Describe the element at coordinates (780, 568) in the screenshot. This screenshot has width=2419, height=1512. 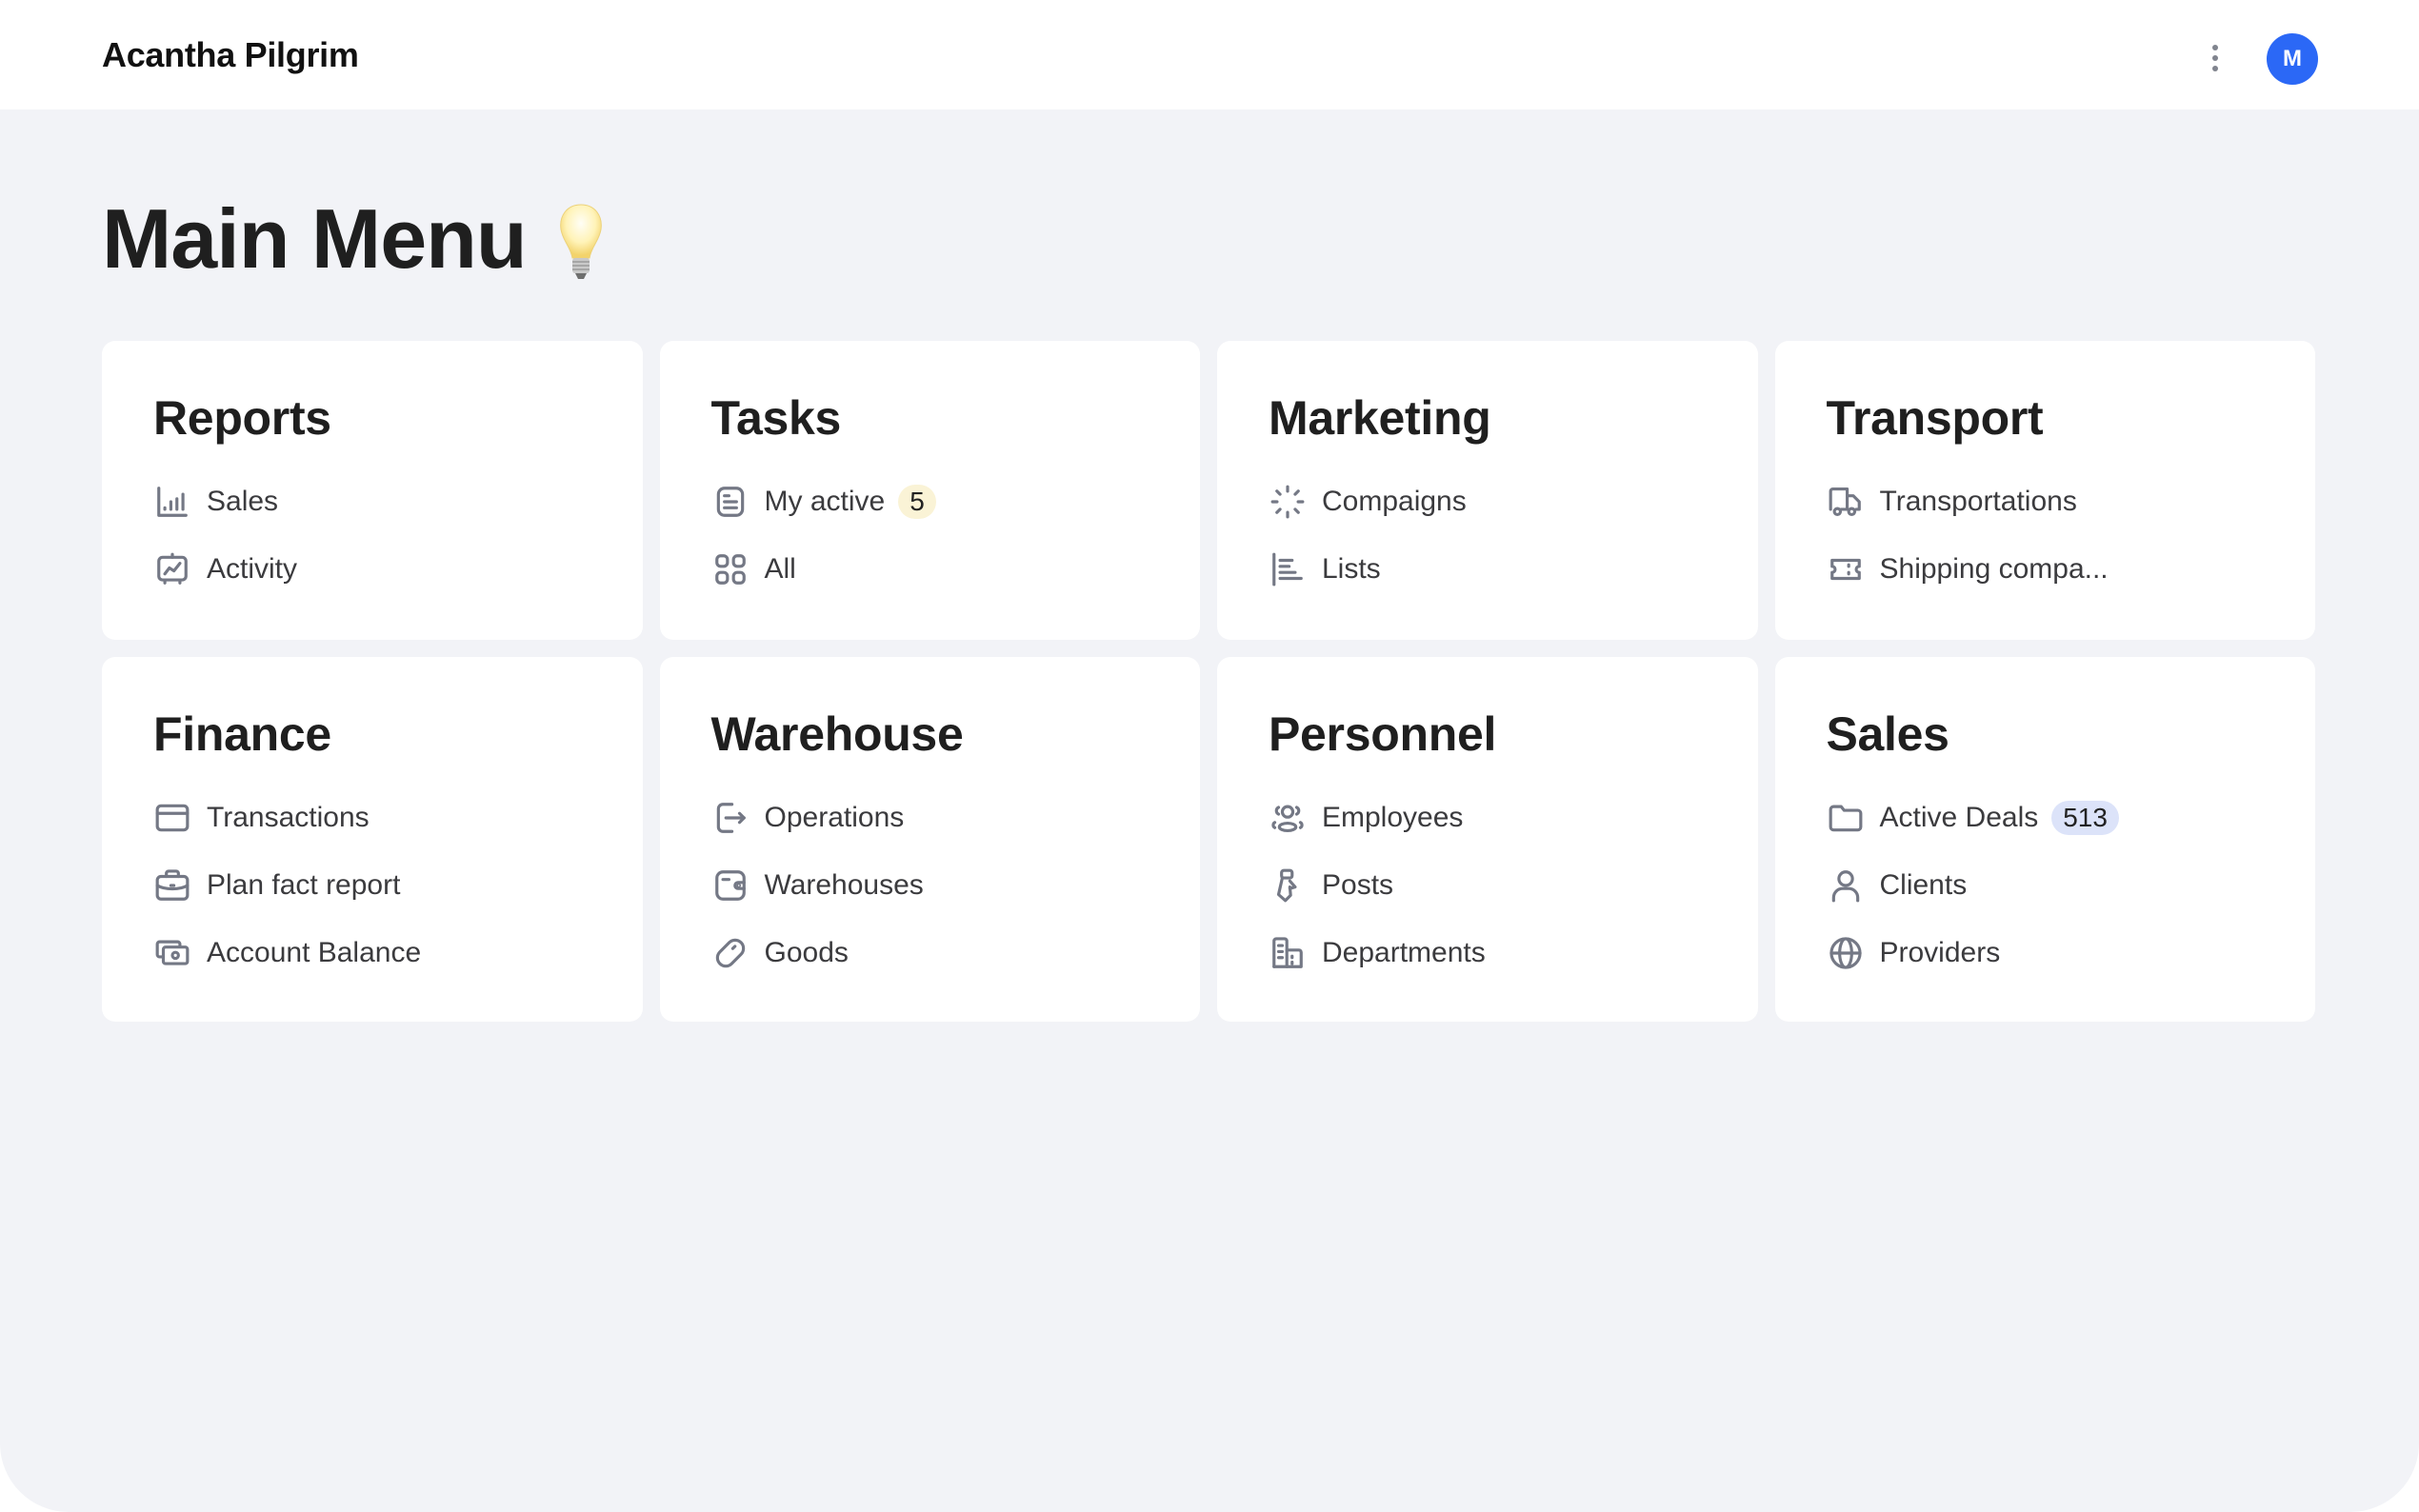
I see `menu-item-label: All` at that location.